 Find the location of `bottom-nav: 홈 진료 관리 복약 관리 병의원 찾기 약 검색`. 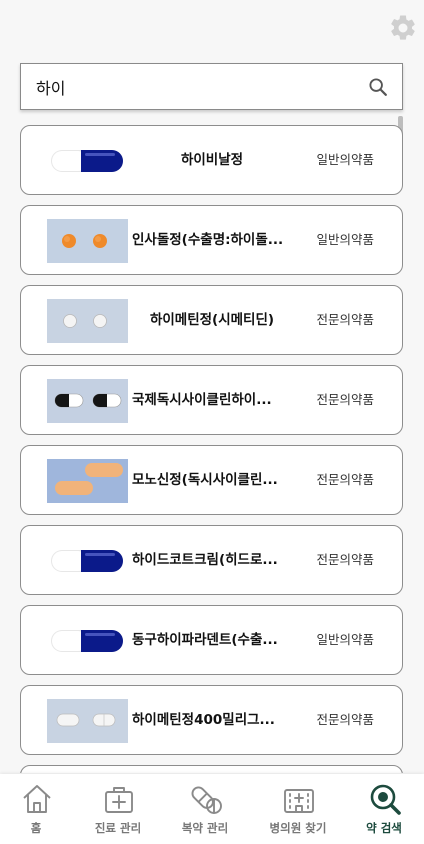

bottom-nav: 홈 진료 관리 복약 관리 병의원 찾기 약 검색 is located at coordinates (212, 809).